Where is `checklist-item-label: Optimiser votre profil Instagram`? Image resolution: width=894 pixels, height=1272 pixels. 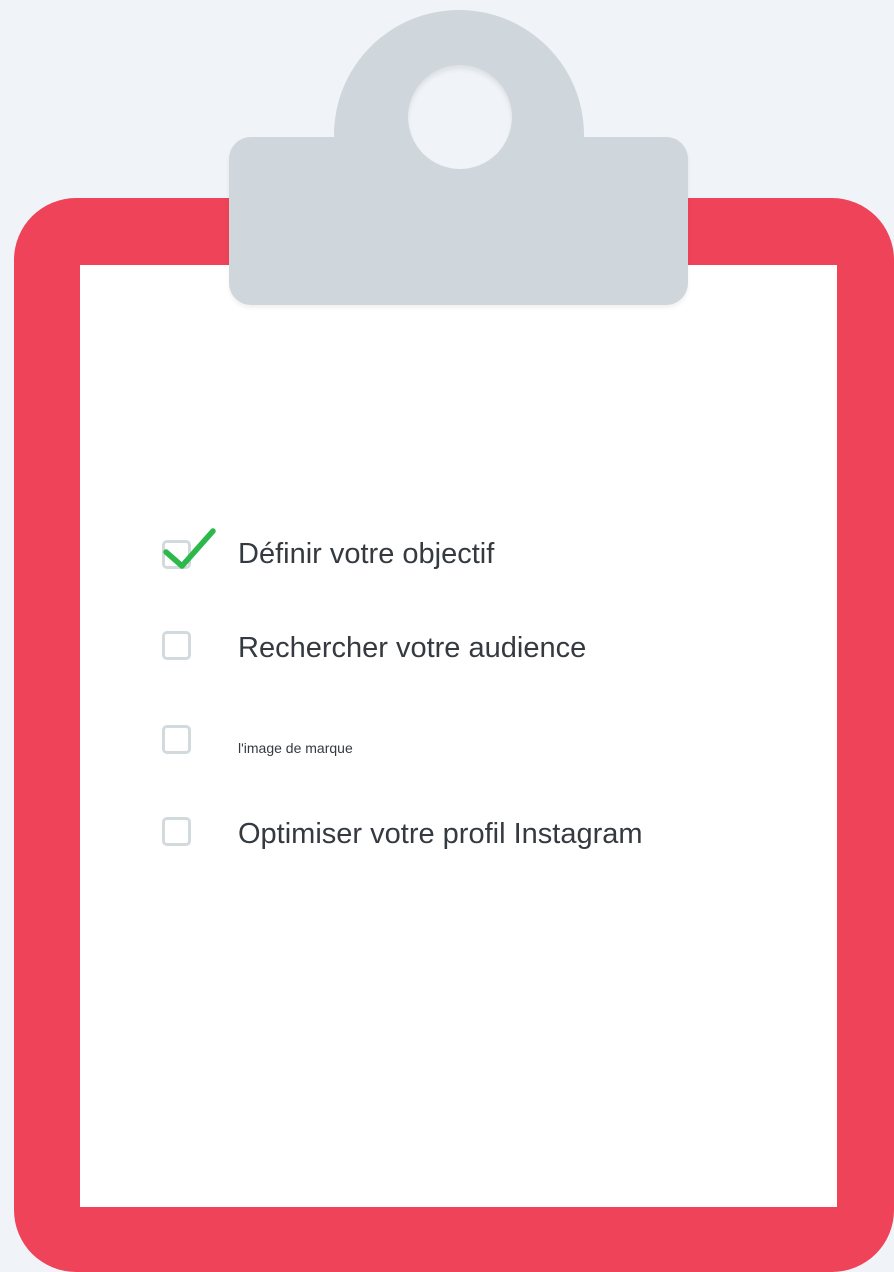 checklist-item-label: Optimiser votre profil Instagram is located at coordinates (440, 834).